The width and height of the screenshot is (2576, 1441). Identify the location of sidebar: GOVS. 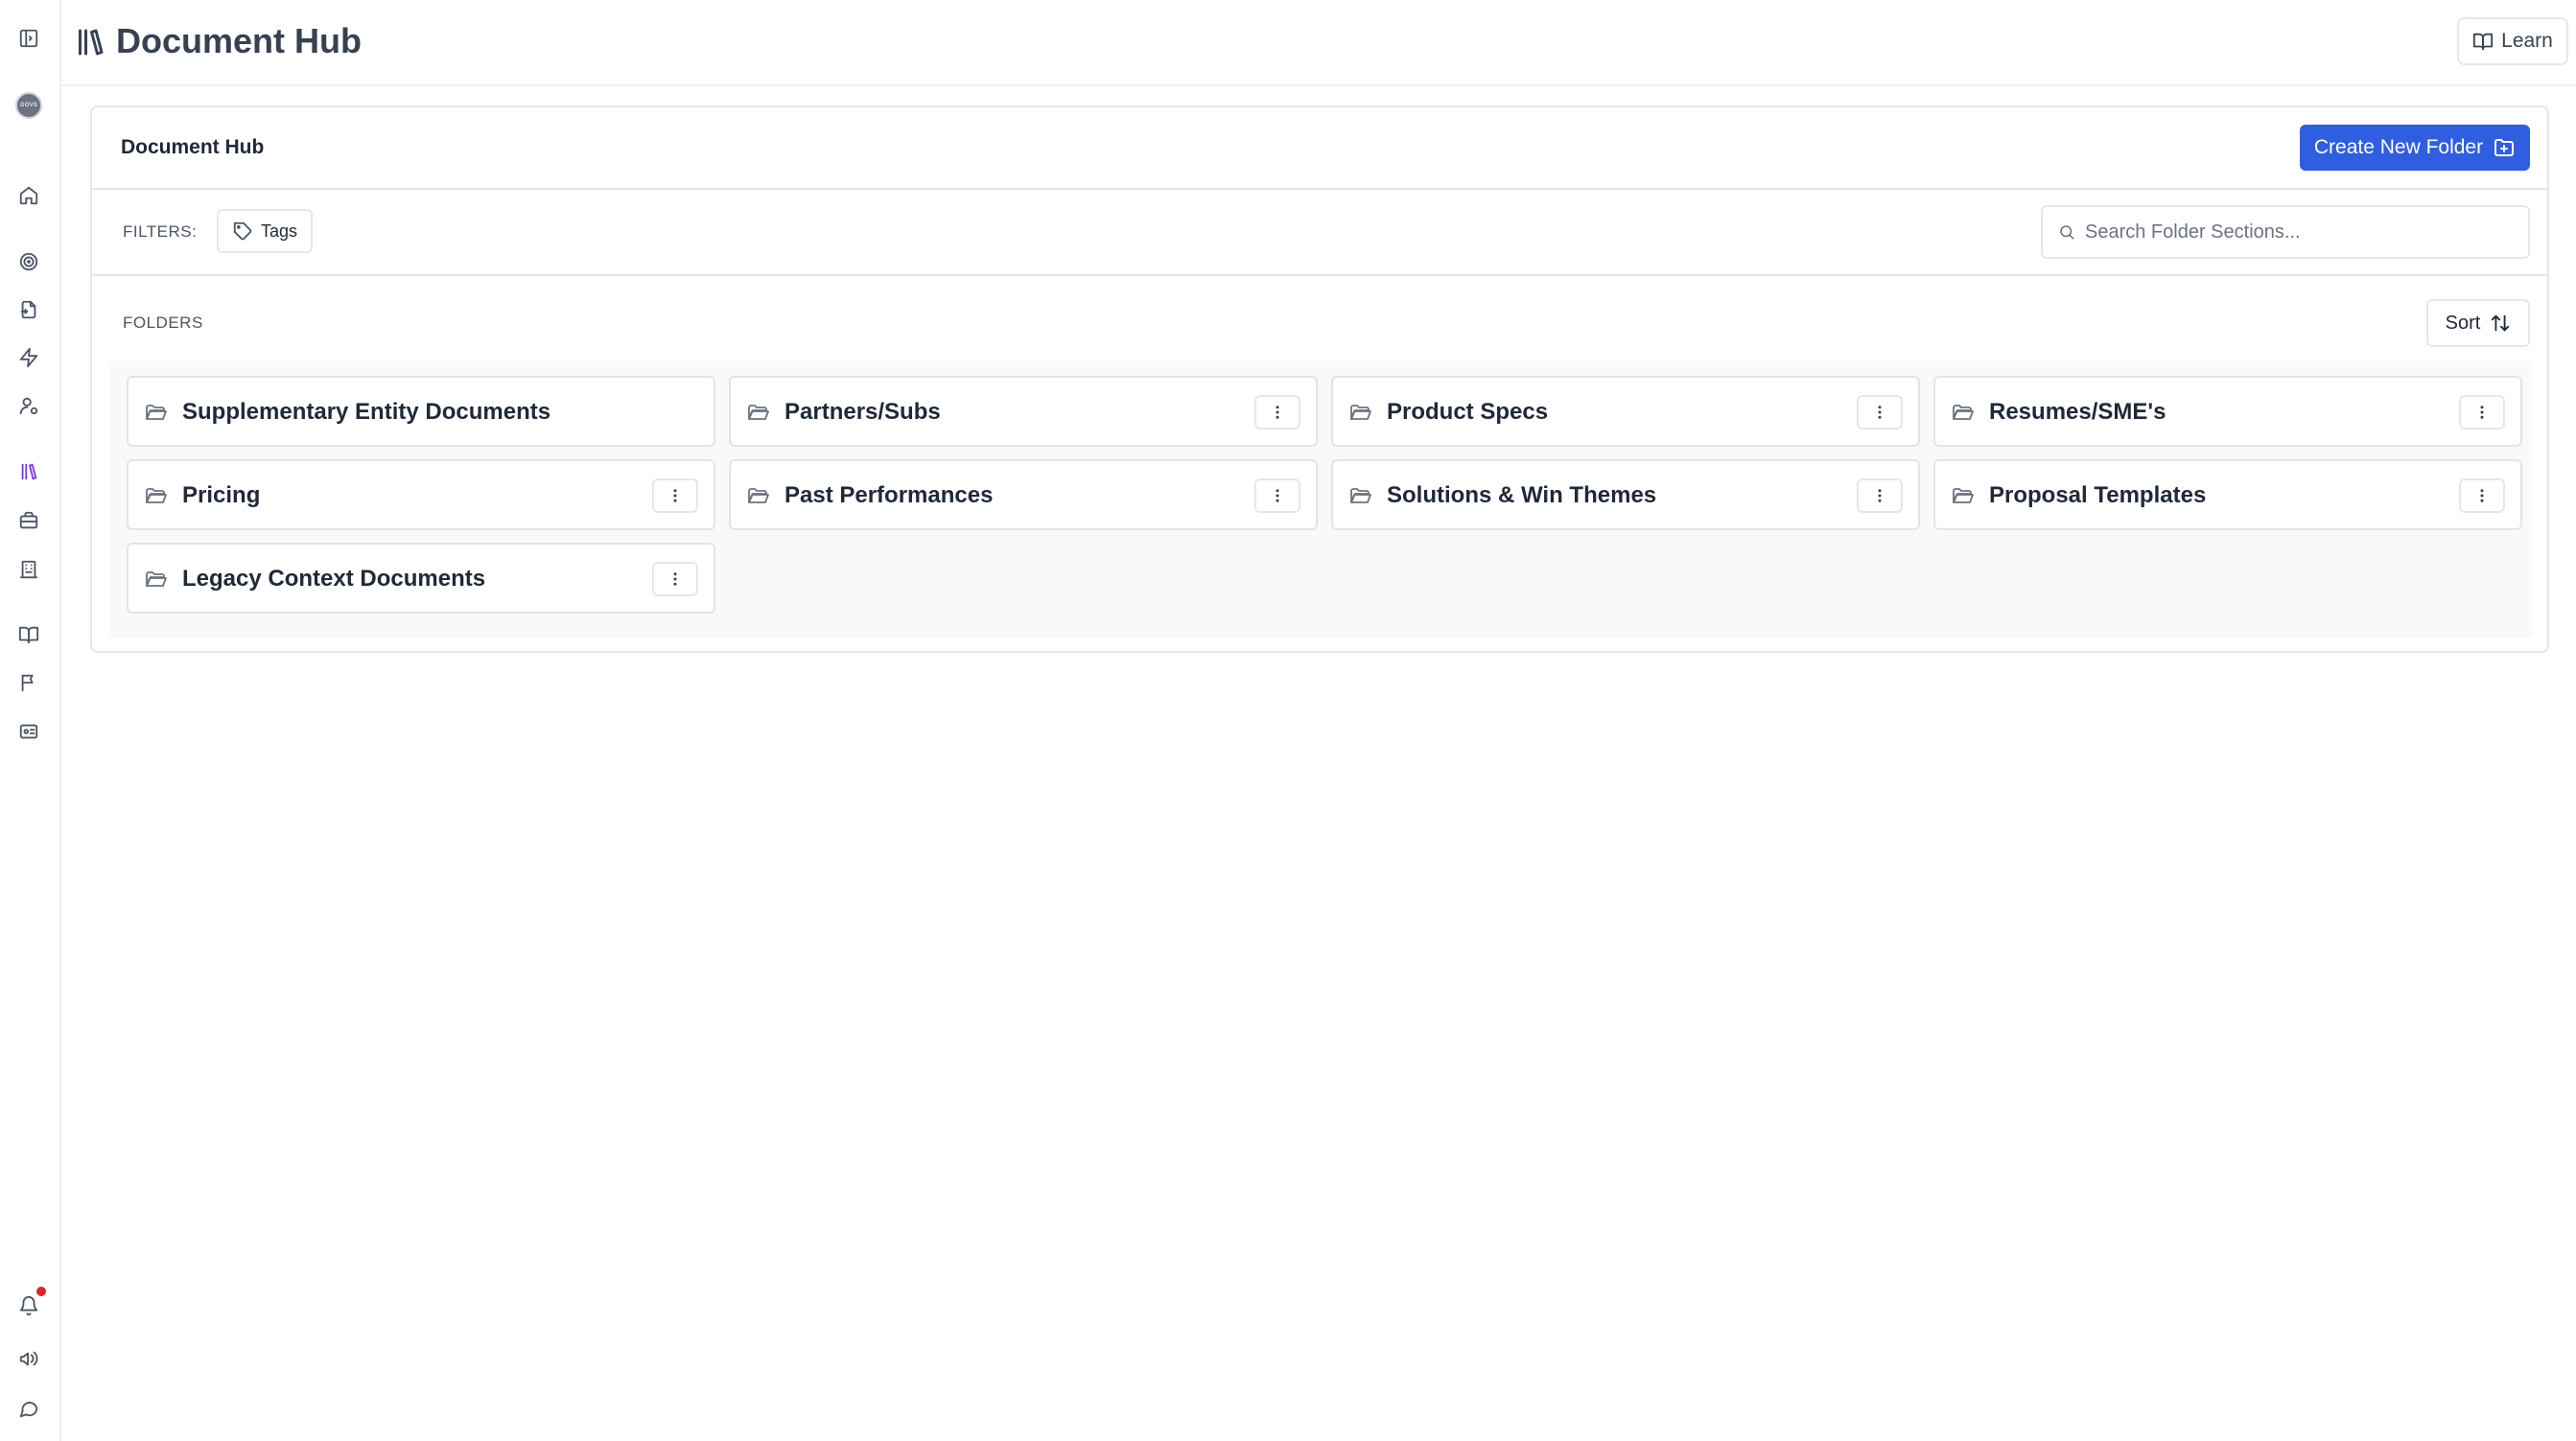
(30, 720).